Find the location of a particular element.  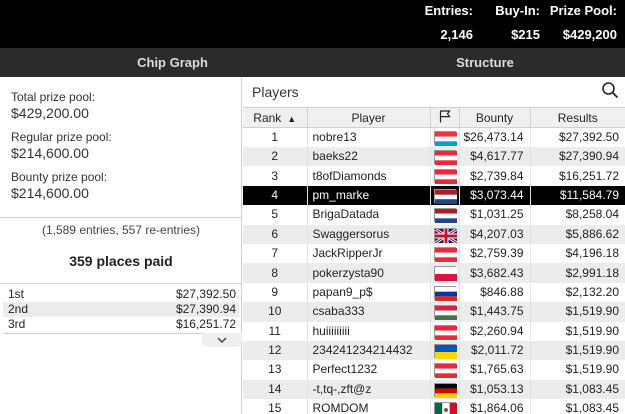

player-rank: 7 is located at coordinates (275, 253).